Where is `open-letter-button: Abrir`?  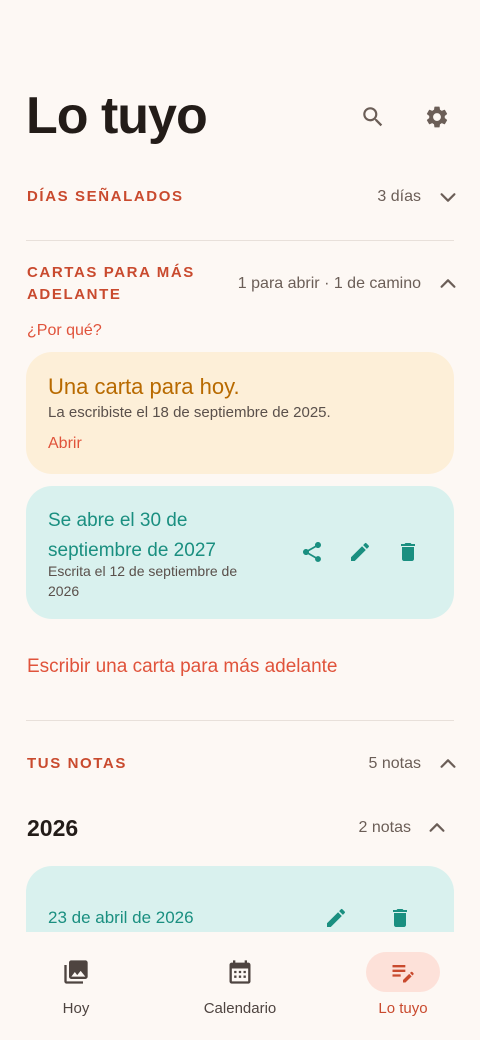
open-letter-button: Abrir is located at coordinates (65, 444).